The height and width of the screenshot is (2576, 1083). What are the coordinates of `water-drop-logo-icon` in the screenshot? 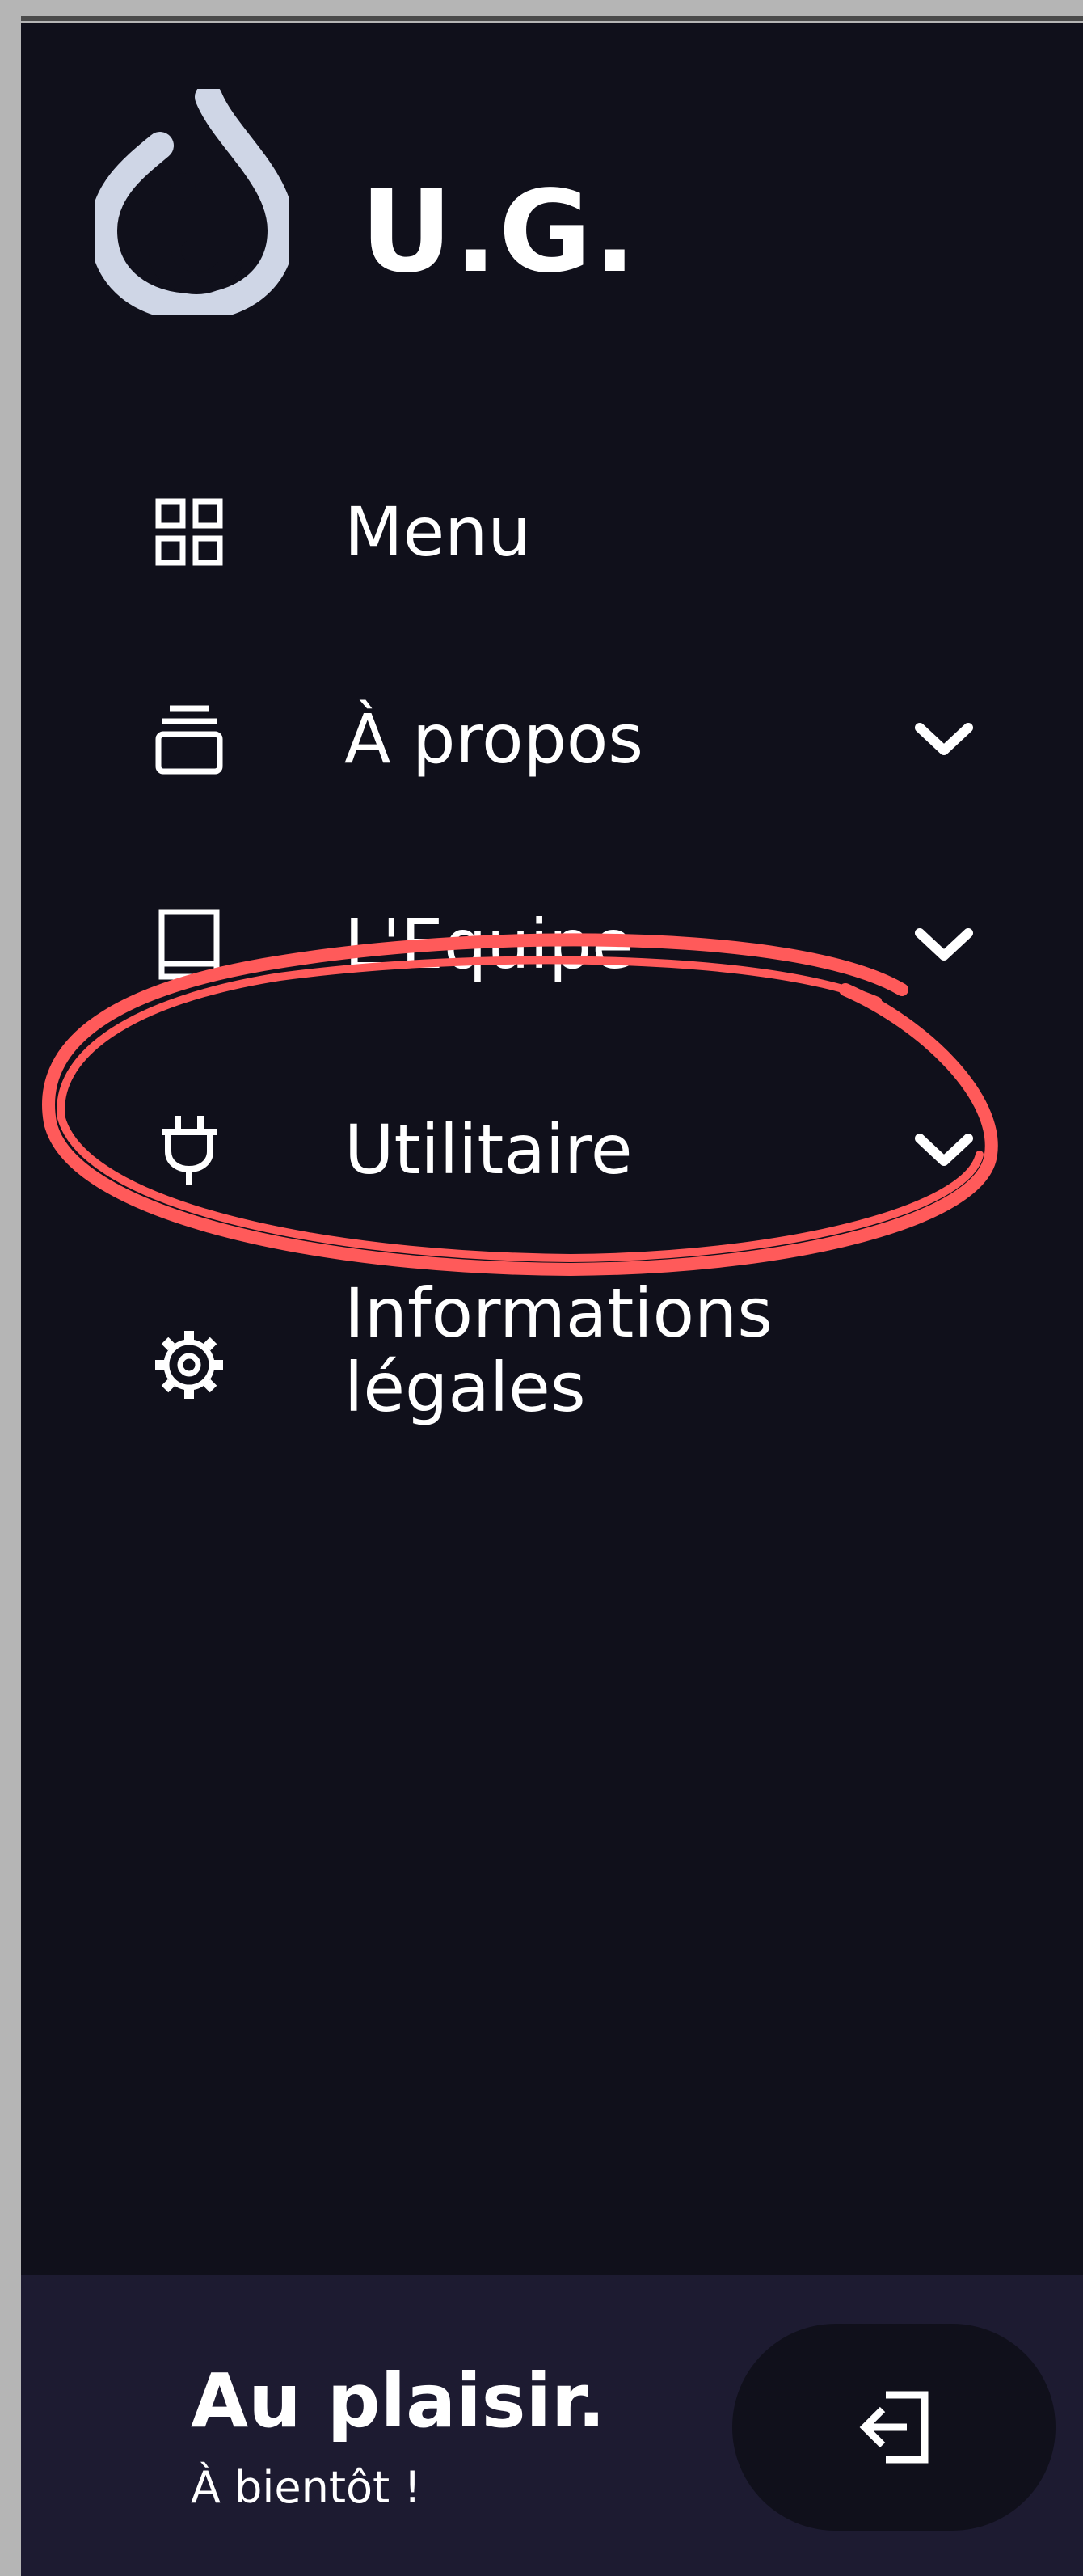 It's located at (192, 202).